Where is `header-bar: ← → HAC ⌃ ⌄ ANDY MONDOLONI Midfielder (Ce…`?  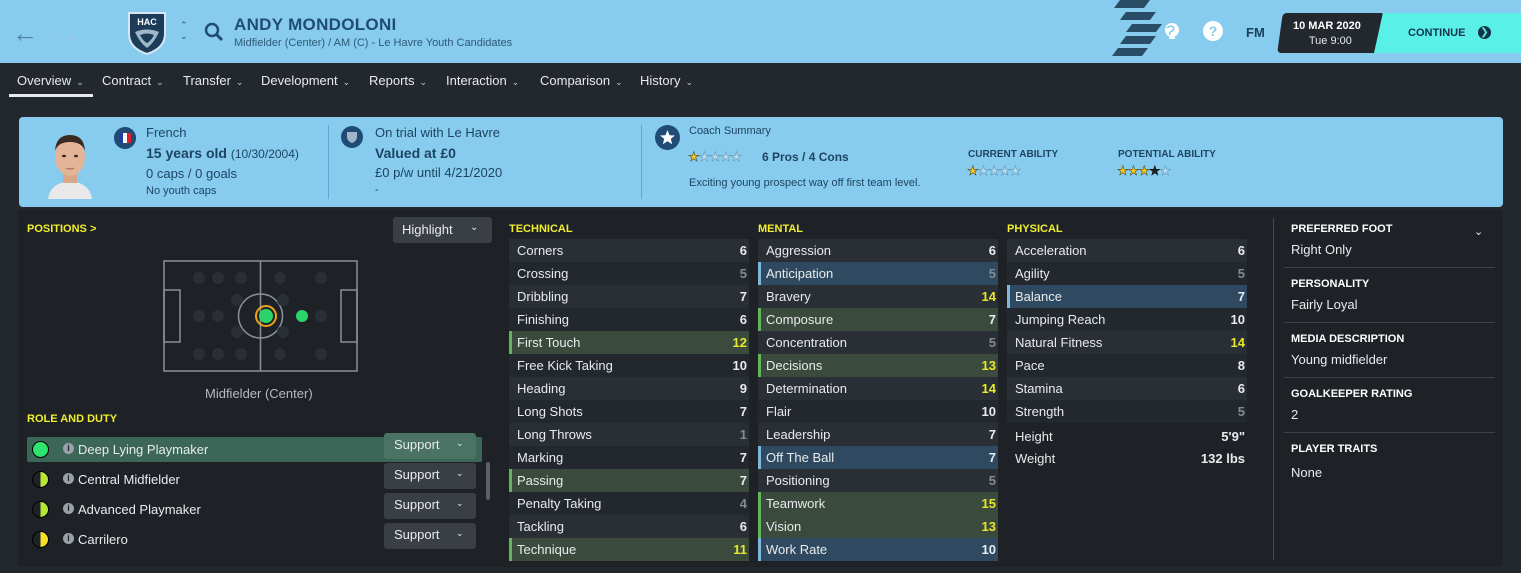
header-bar: ← → HAC ⌃ ⌄ ANDY MONDOLONI Midfielder (Ce… is located at coordinates (760, 31).